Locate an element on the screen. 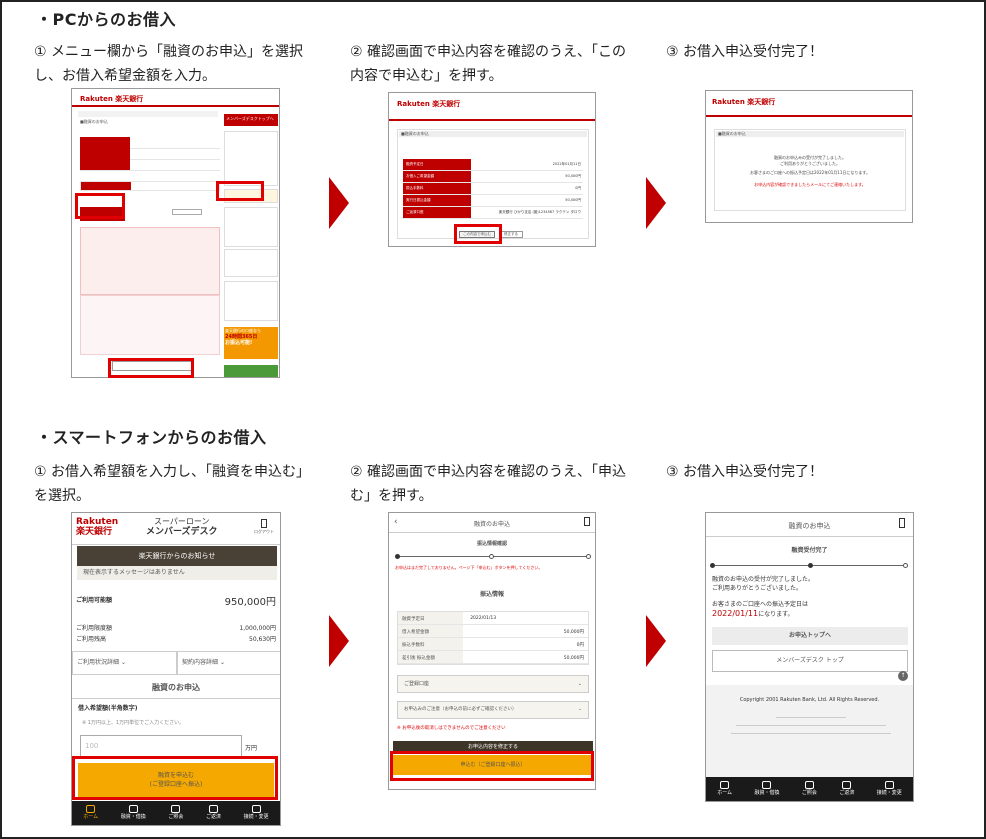  registered-account-accordion: ご登録口座 ⌄ is located at coordinates (493, 684).